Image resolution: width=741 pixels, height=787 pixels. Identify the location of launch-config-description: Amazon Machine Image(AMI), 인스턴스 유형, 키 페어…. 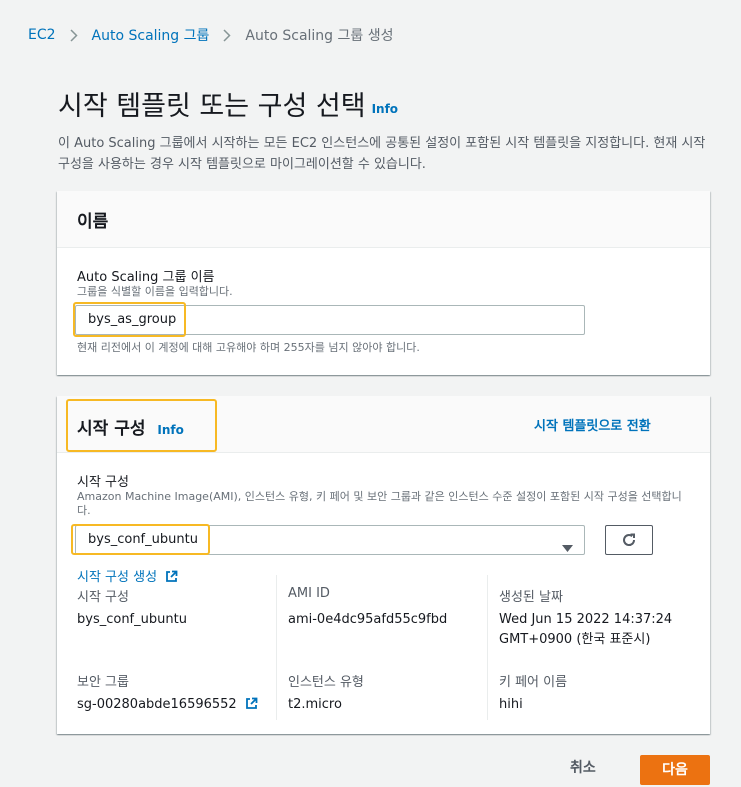
(379, 503).